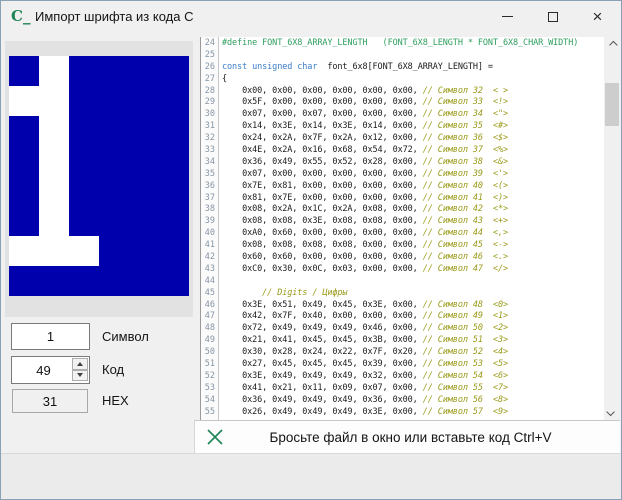 The width and height of the screenshot is (622, 500). I want to click on line-number: 44, so click(209, 280).